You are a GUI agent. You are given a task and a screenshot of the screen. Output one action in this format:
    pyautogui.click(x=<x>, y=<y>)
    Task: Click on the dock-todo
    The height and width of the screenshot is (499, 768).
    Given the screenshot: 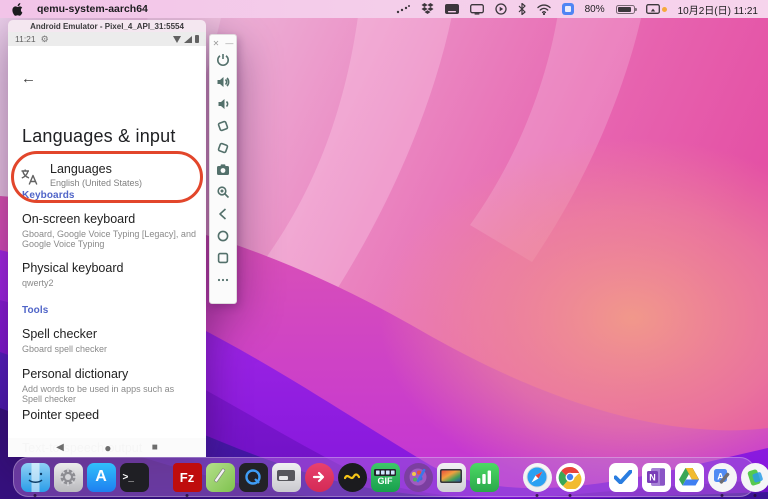 What is the action you would take?
    pyautogui.click(x=623, y=477)
    